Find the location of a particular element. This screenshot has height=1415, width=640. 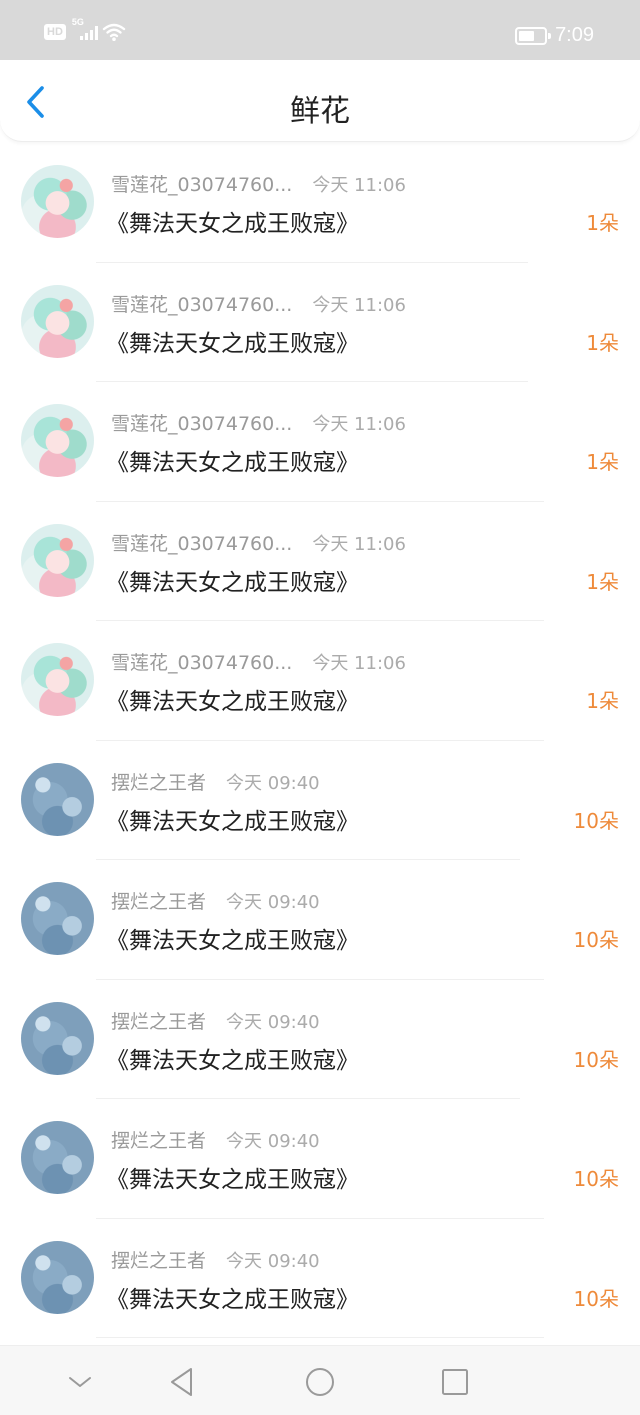

back-nav-button is located at coordinates (182, 1382).